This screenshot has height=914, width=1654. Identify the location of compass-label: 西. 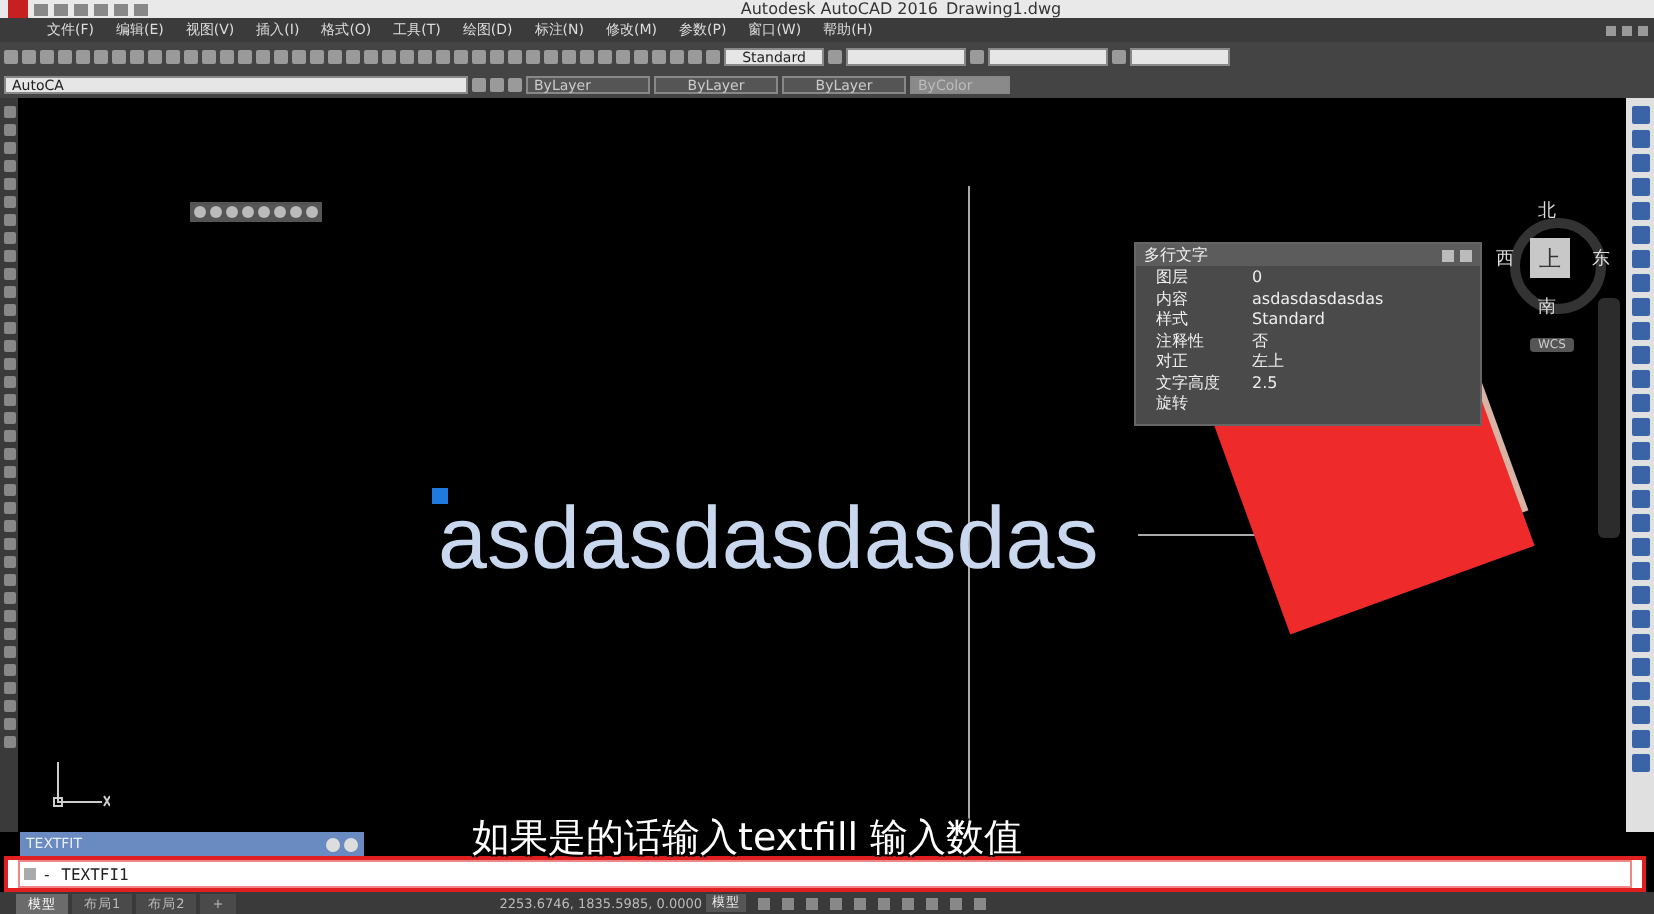
(1505, 260).